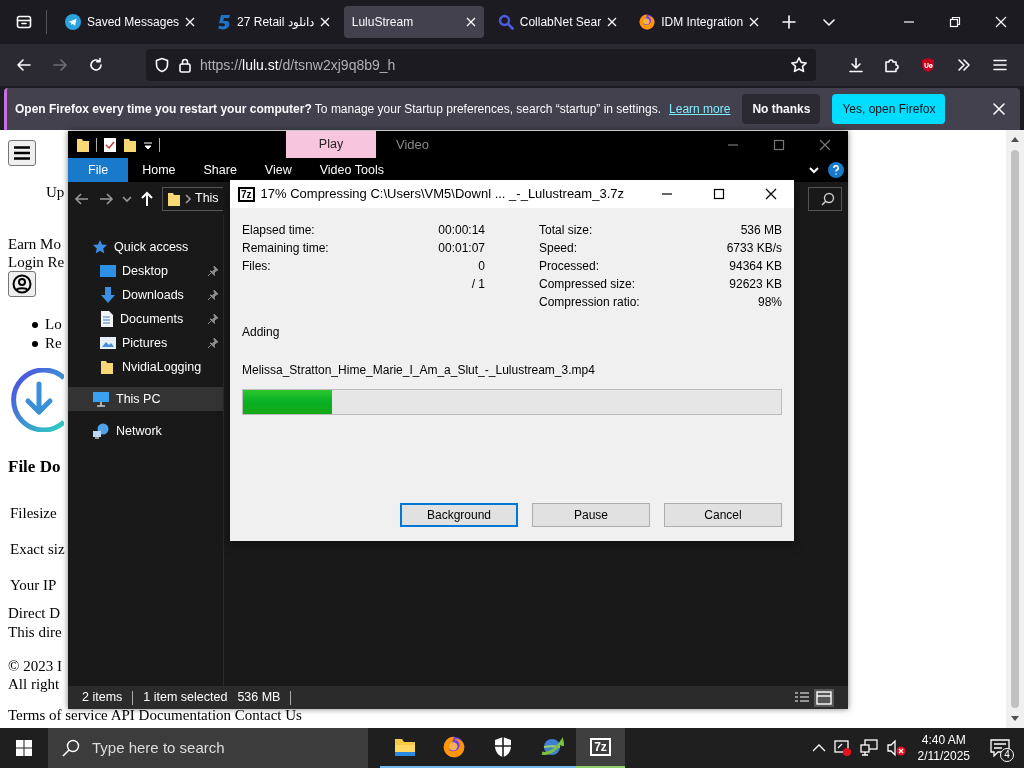  Describe the element at coordinates (192, 198) in the screenshot. I see `address-field: This` at that location.